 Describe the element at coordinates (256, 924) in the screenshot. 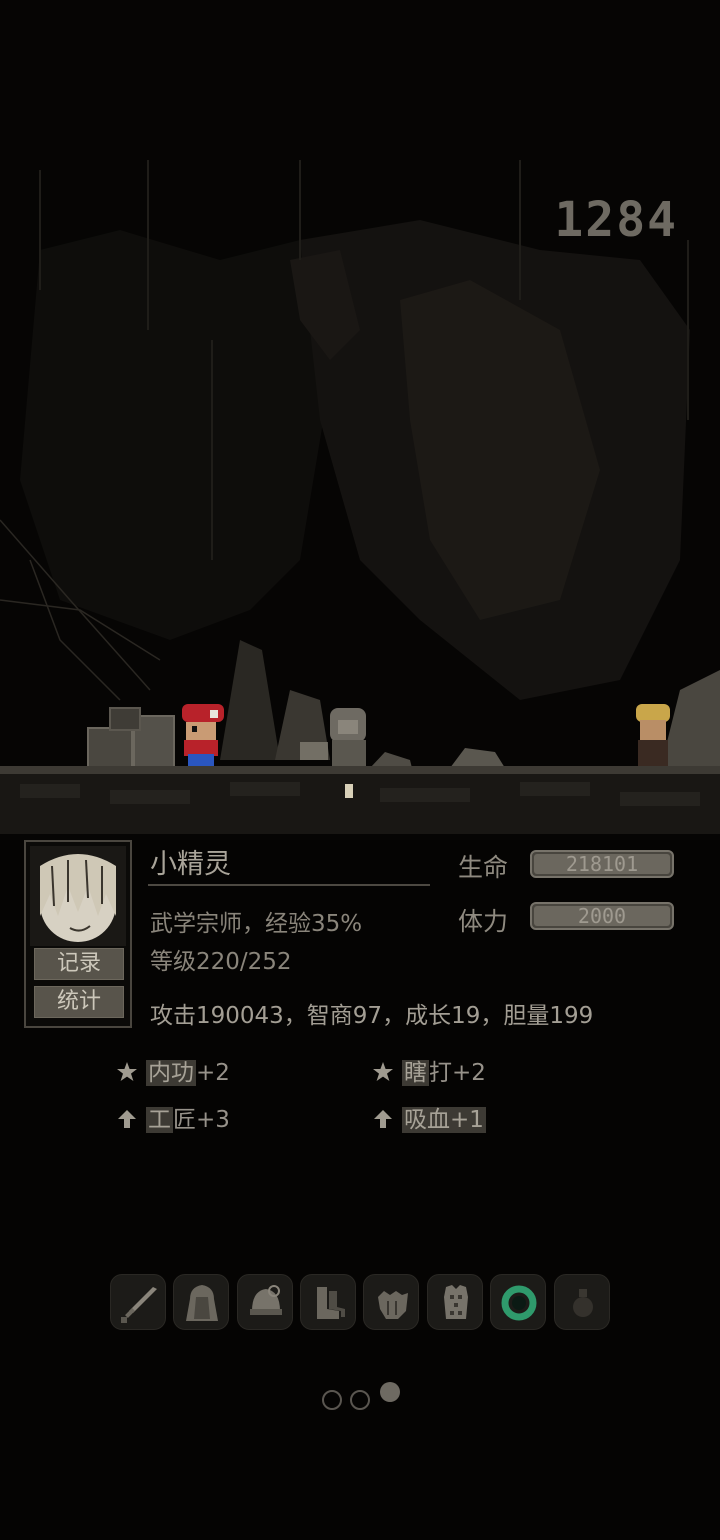

I see `title-experience: 武学宗师，经验35%` at that location.